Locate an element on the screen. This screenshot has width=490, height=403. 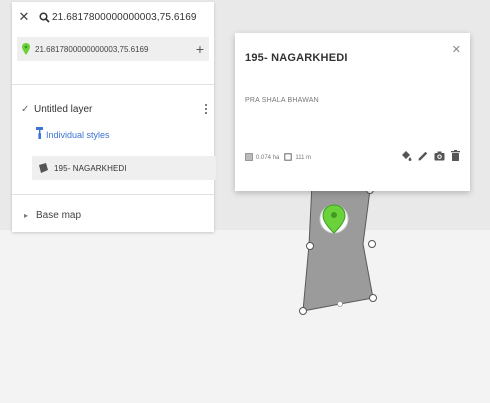
layer-visibility-checkbox: ✓ is located at coordinates (25, 109).